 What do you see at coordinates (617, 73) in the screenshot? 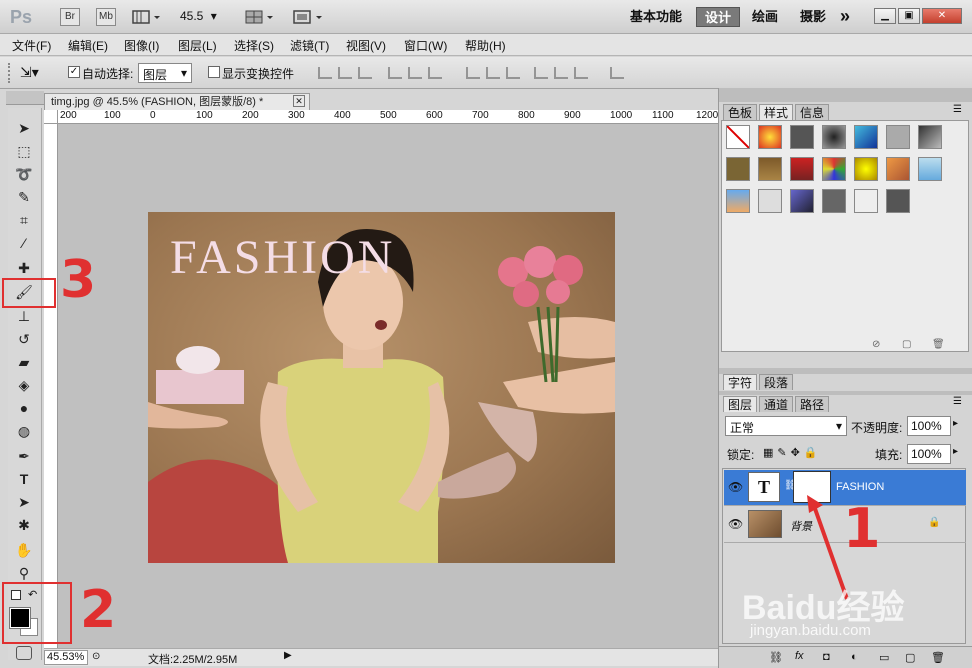
I see `auto-align-icon` at bounding box center [617, 73].